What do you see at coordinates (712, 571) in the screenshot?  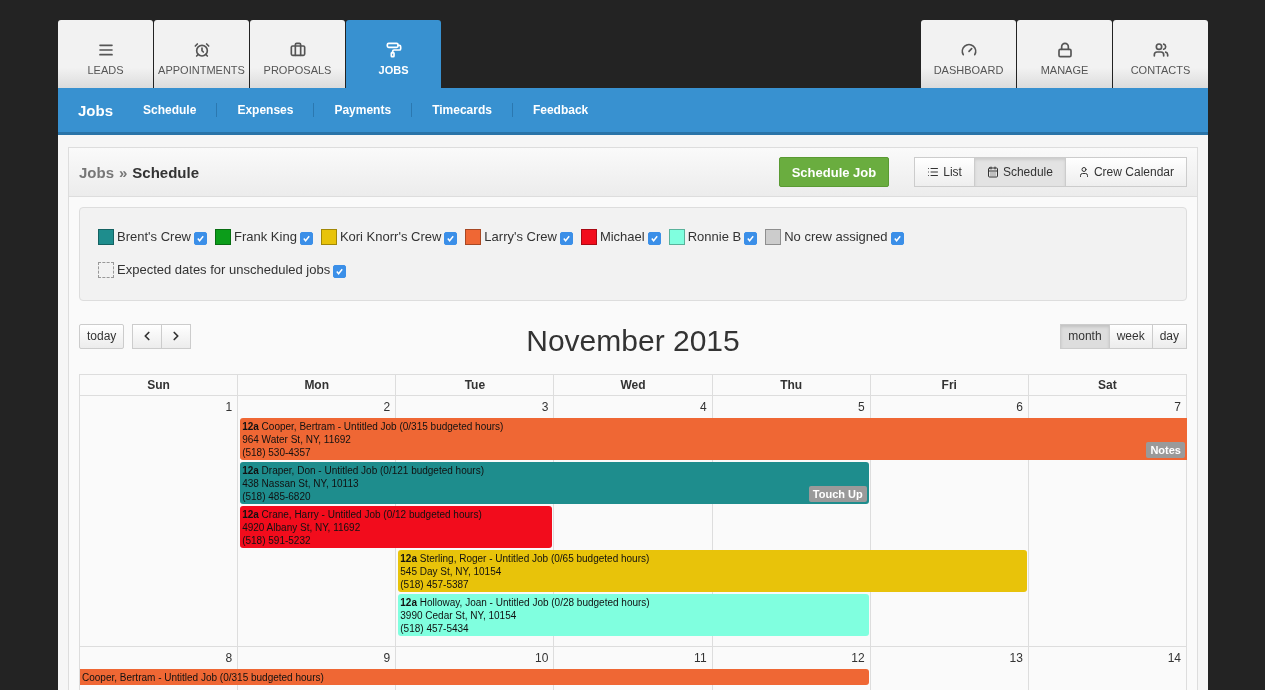 I see `calendar-event: 12a Sterling, Roger - Untitled Job (0/65 budgeted hours) 545 Day St, NY, 10154 (518) 457-5387` at bounding box center [712, 571].